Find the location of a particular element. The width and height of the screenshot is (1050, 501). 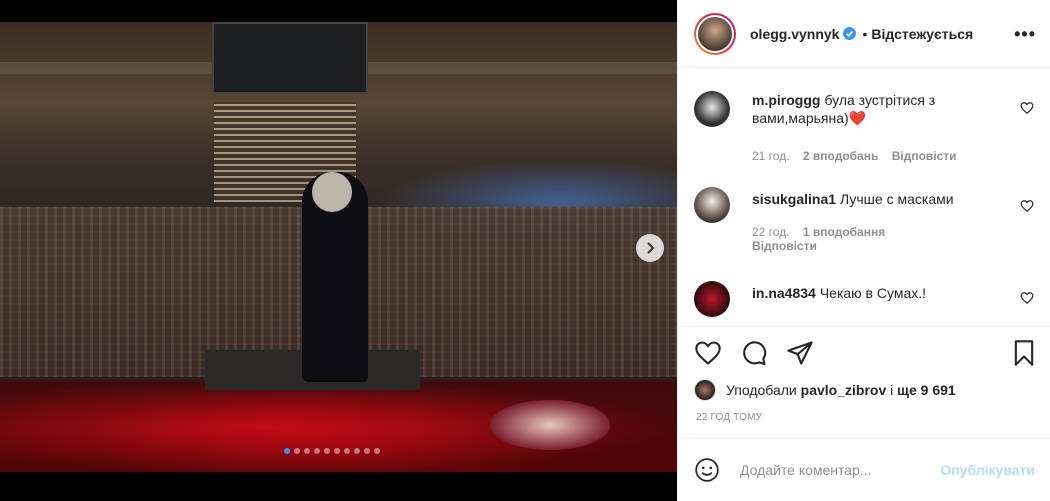

author-avatar is located at coordinates (715, 33).